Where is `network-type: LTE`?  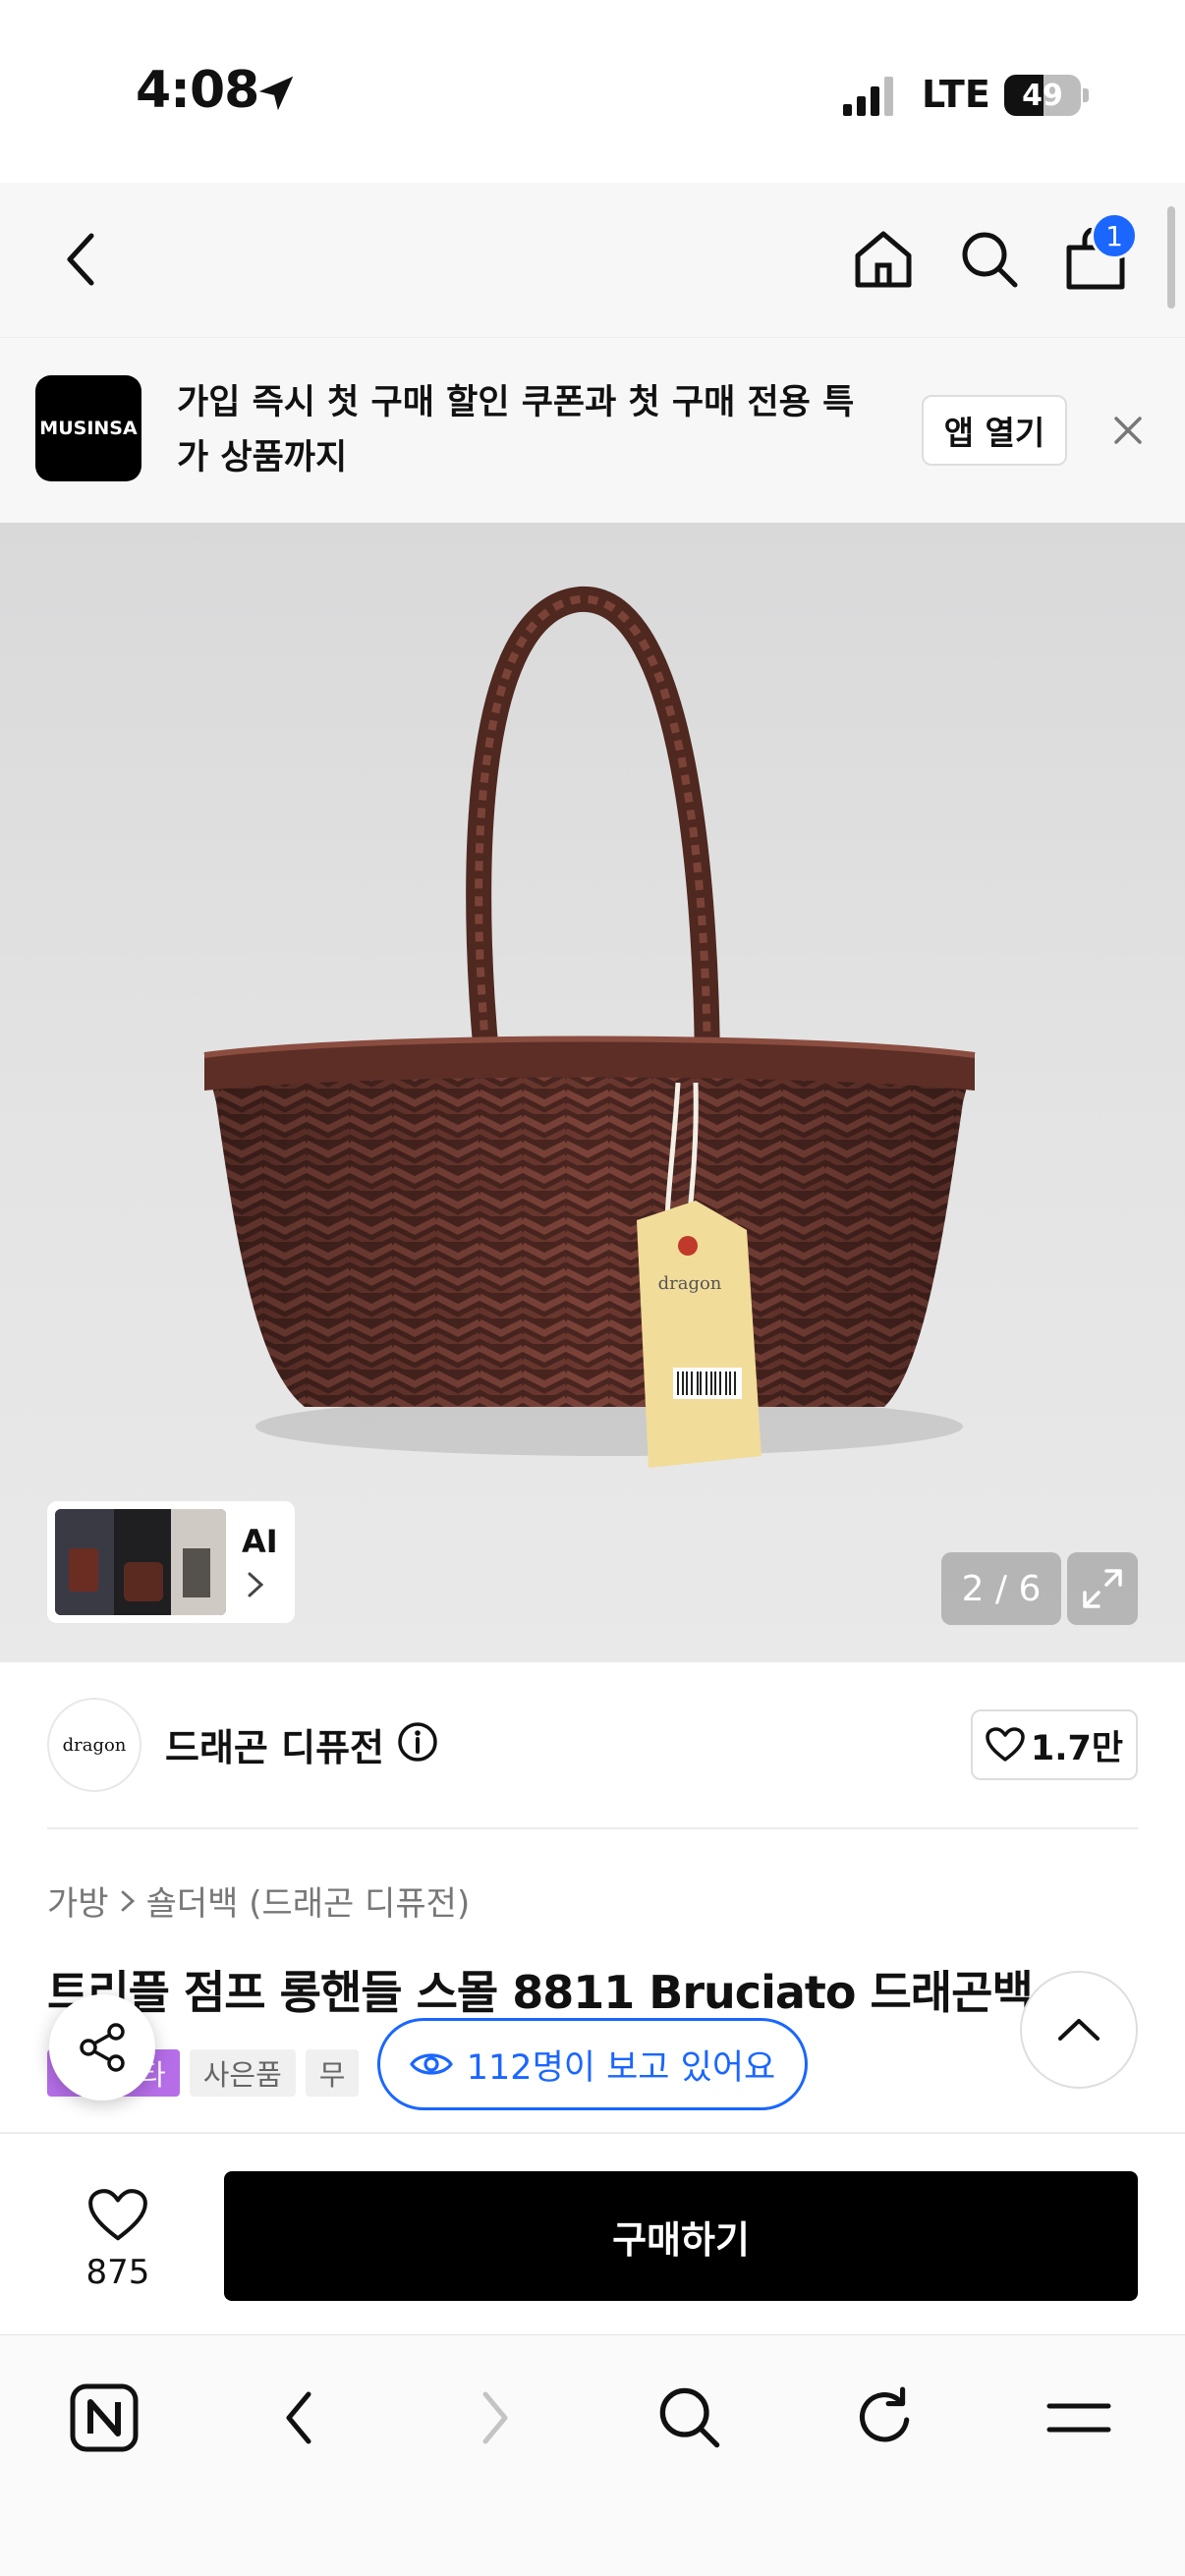 network-type: LTE is located at coordinates (956, 94).